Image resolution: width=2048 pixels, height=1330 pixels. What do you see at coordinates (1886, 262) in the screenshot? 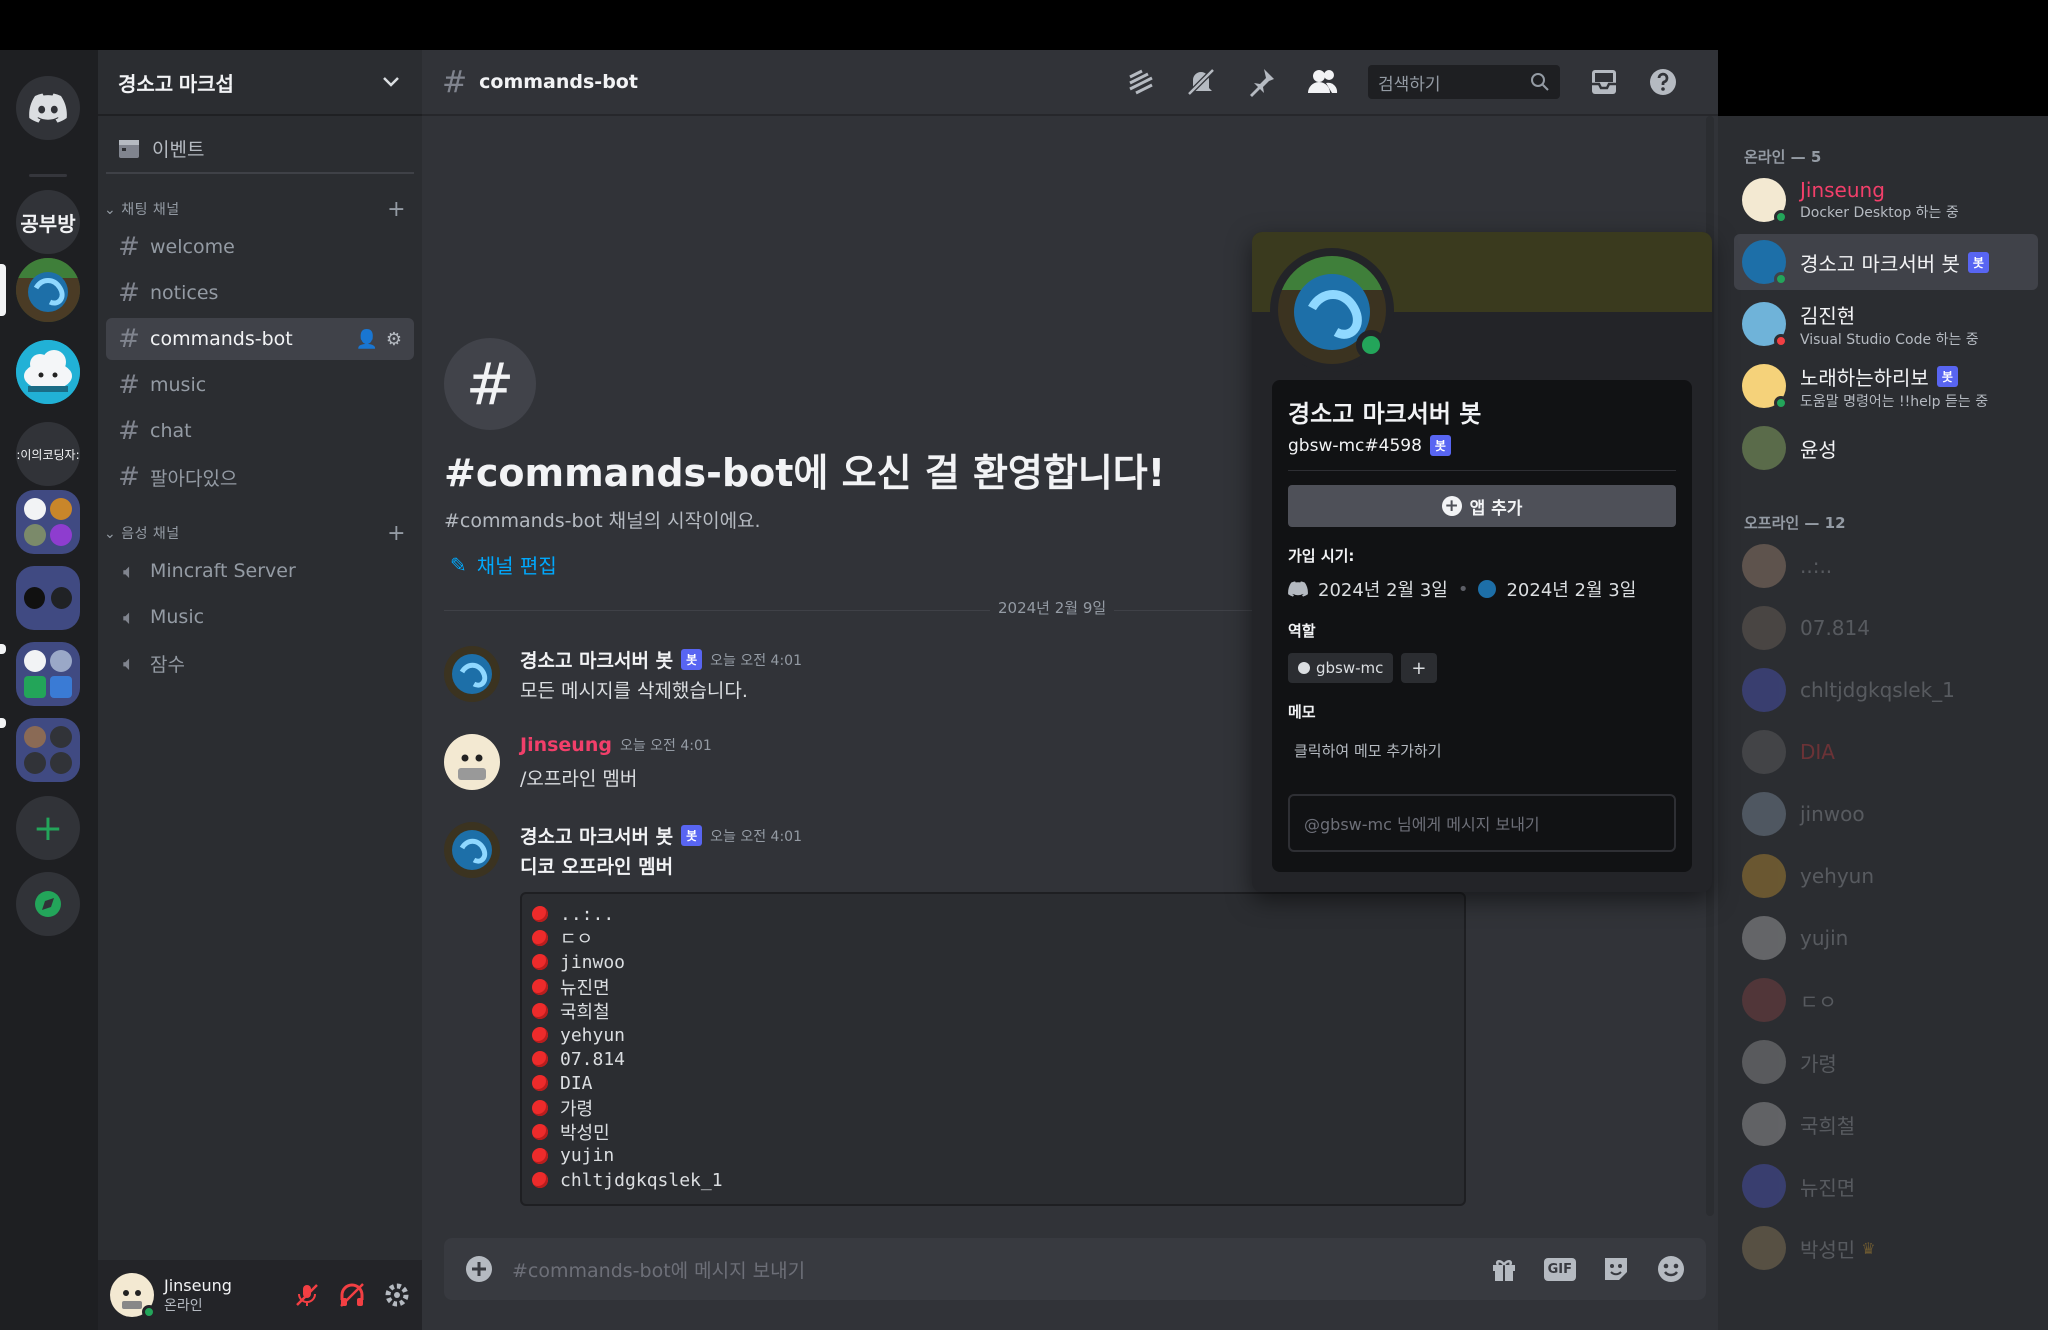
I see `member-item: 경소고 마크서버 봇 봇` at bounding box center [1886, 262].